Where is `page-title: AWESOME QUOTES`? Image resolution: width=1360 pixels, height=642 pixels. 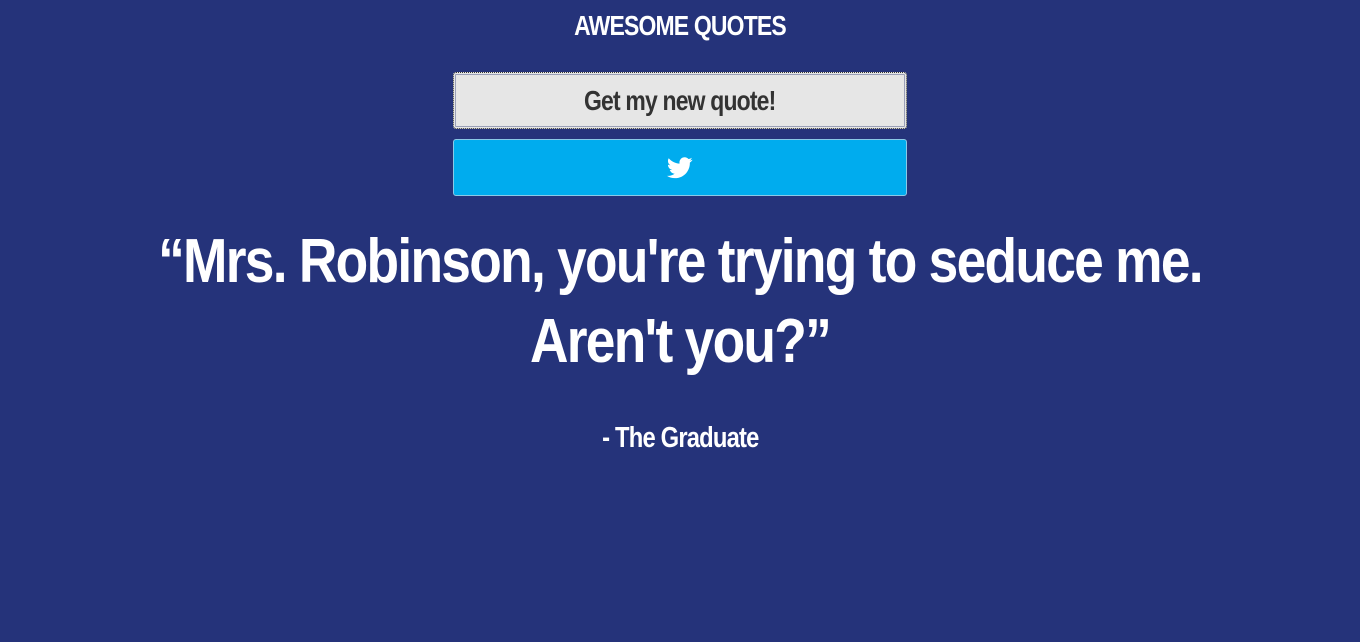
page-title: AWESOME QUOTES is located at coordinates (680, 25).